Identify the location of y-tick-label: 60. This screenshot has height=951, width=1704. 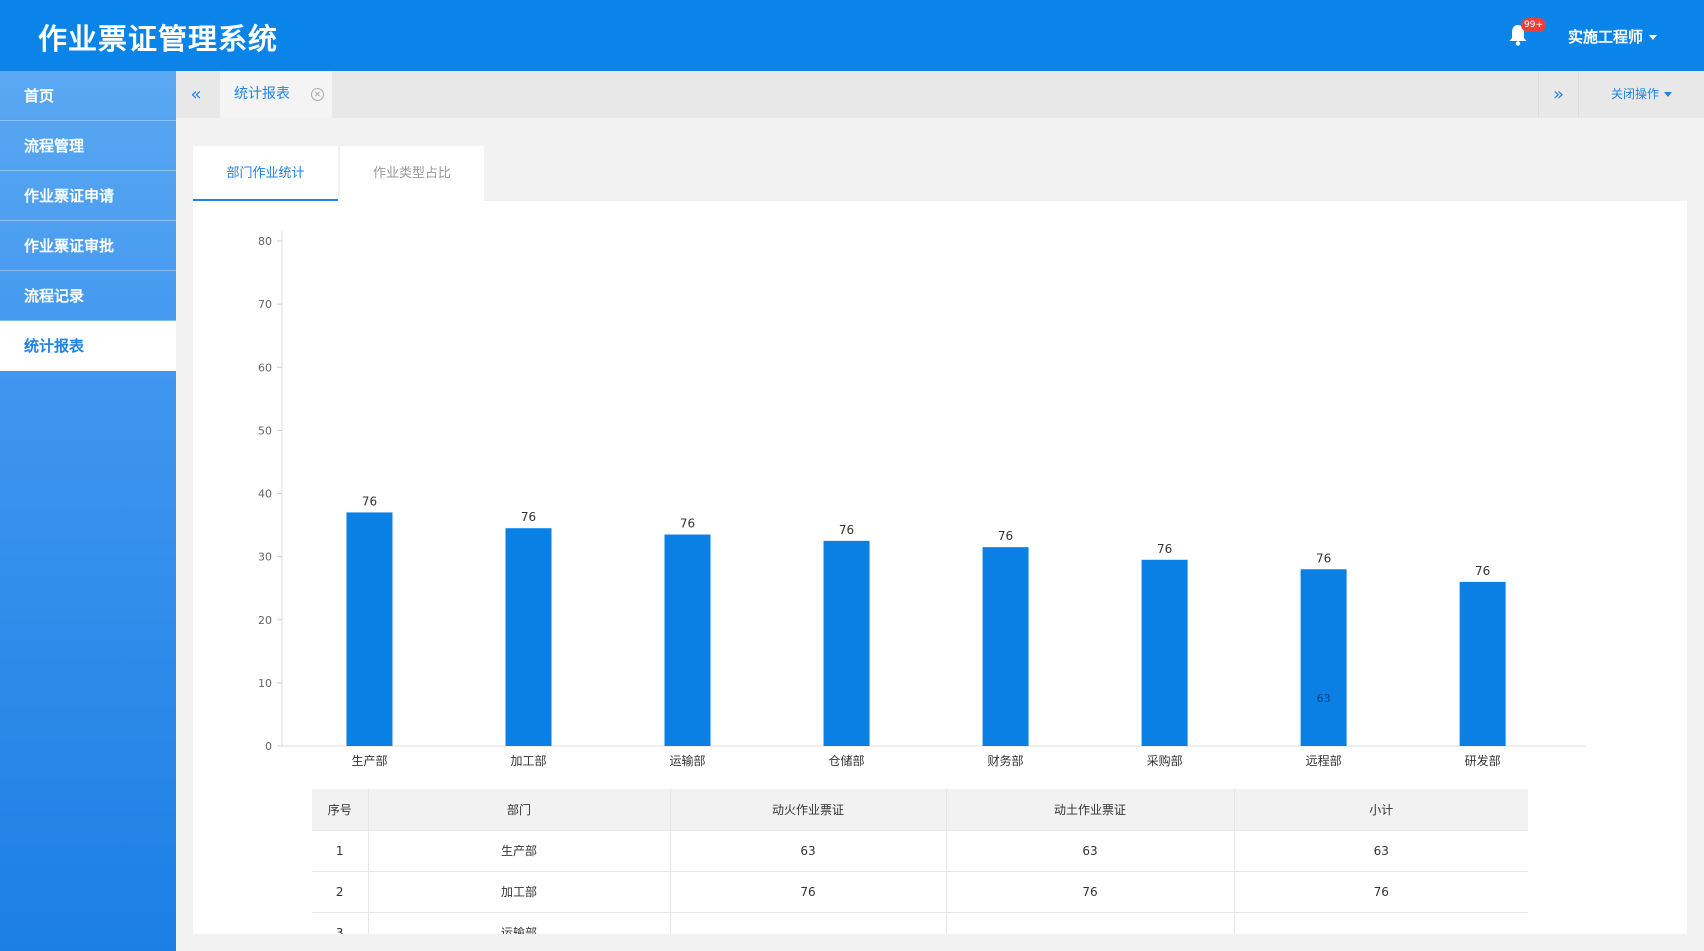
(265, 367).